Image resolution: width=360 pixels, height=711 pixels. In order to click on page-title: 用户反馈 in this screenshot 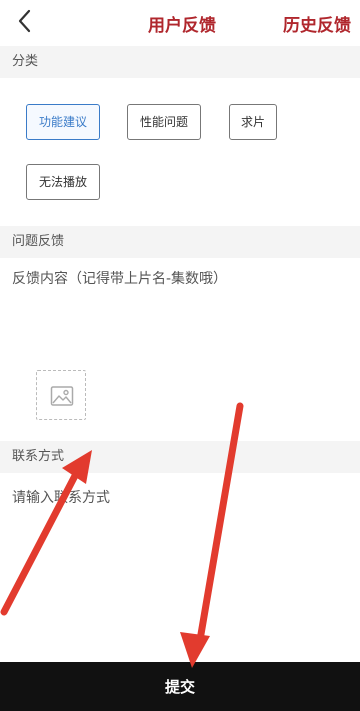, I will do `click(182, 26)`.